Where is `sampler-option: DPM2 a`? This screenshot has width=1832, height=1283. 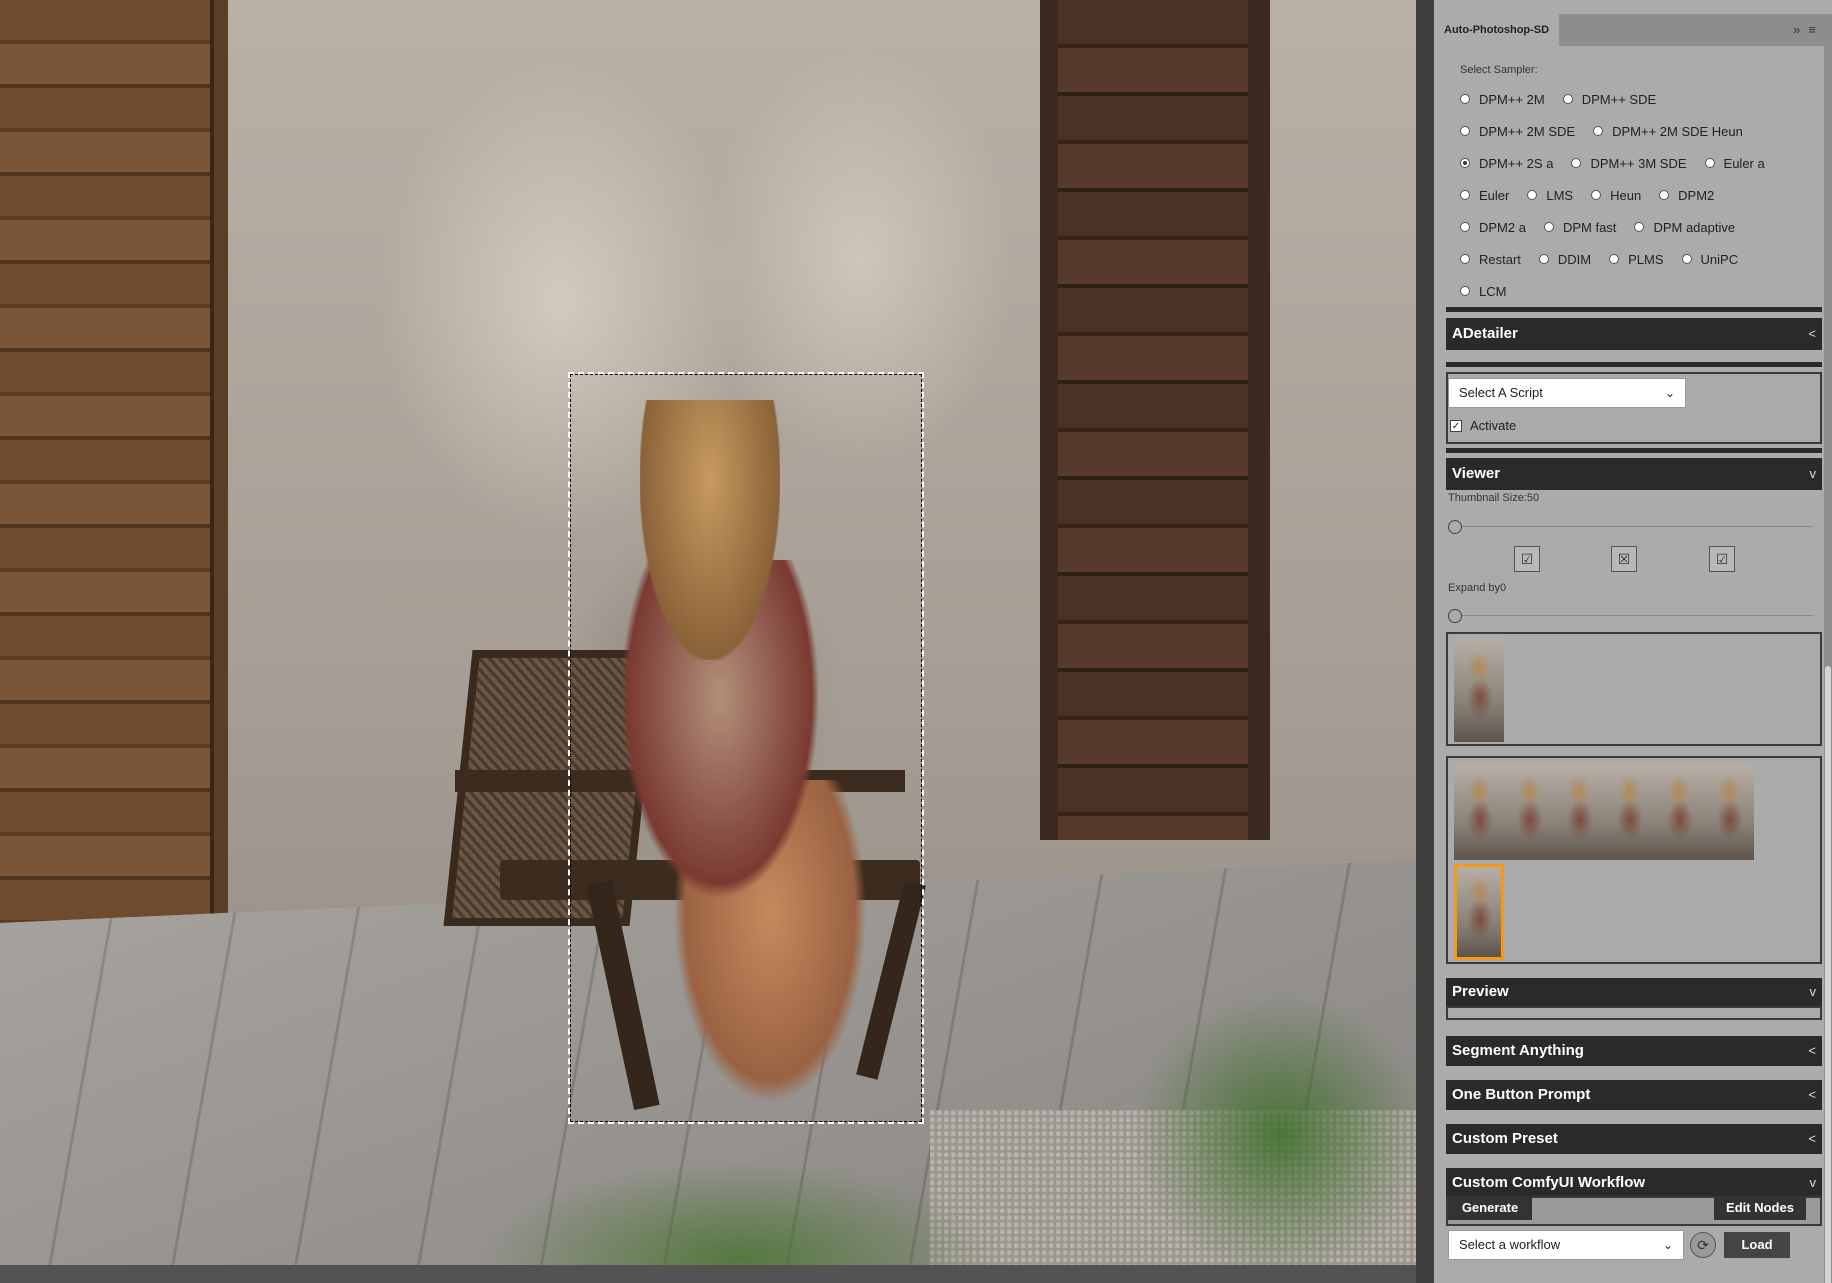
sampler-option: DPM2 a is located at coordinates (1493, 227).